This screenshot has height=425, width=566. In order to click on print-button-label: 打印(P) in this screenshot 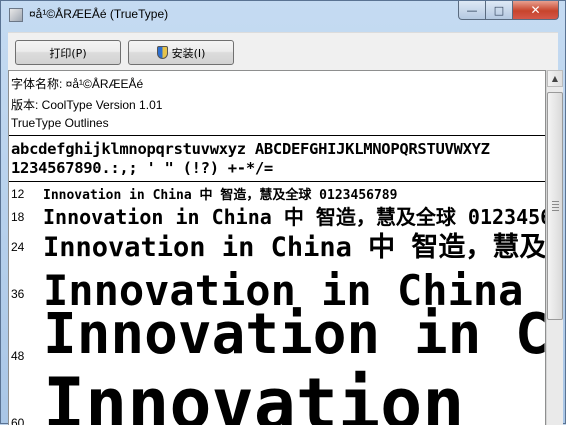, I will do `click(68, 53)`.